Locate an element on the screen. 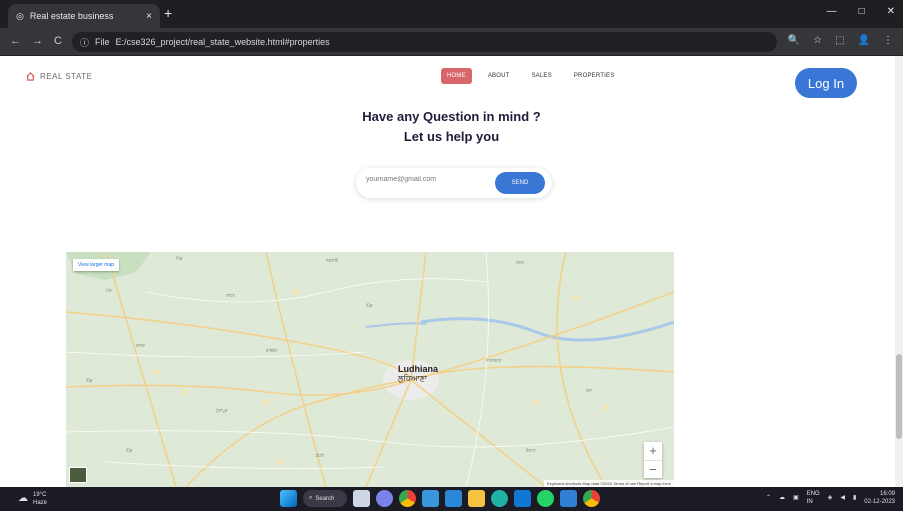 The width and height of the screenshot is (903, 511). svg-text: ਸ਼ਹਿਰ is located at coordinates (230, 295).